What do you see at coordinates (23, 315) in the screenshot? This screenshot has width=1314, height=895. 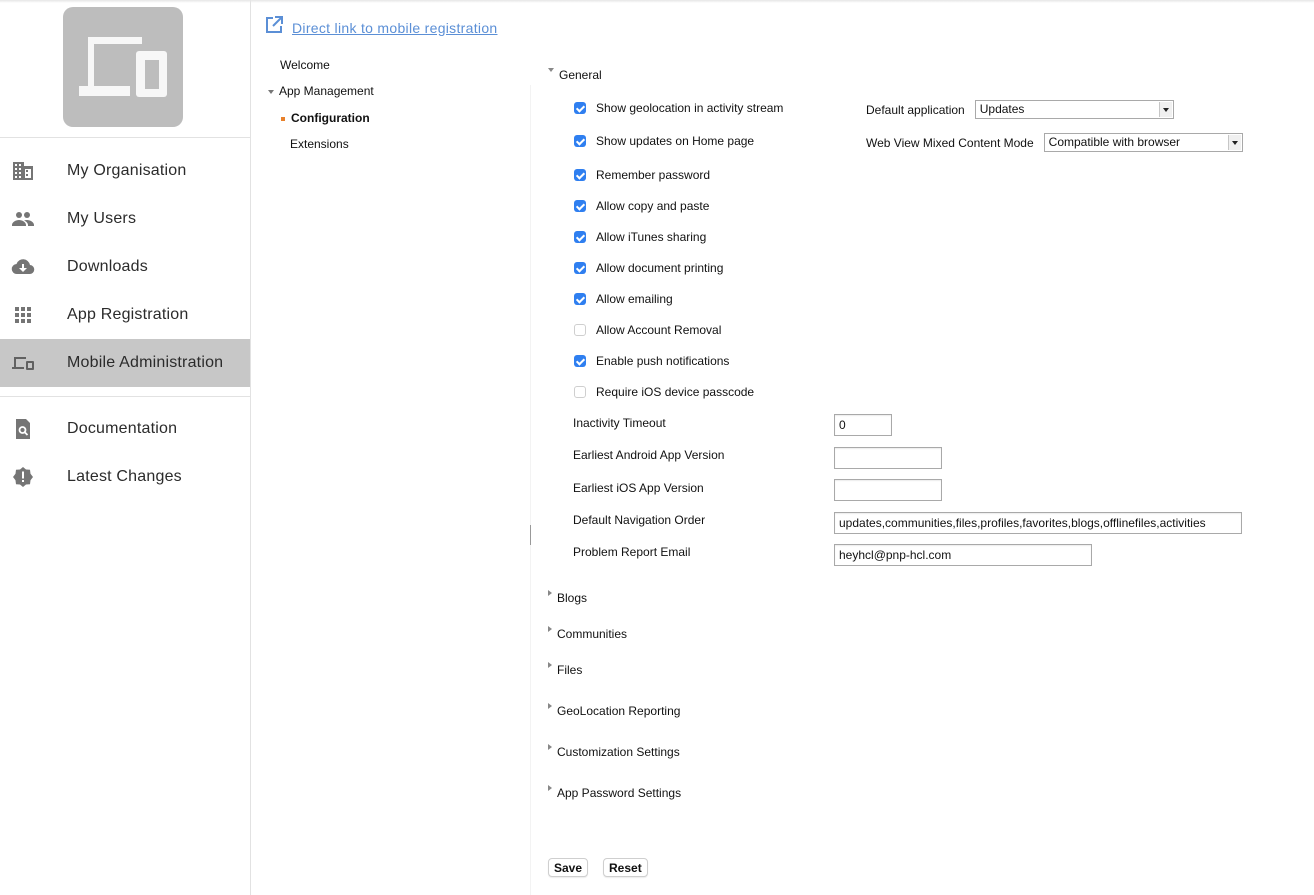 I see `apps-grid-icon` at bounding box center [23, 315].